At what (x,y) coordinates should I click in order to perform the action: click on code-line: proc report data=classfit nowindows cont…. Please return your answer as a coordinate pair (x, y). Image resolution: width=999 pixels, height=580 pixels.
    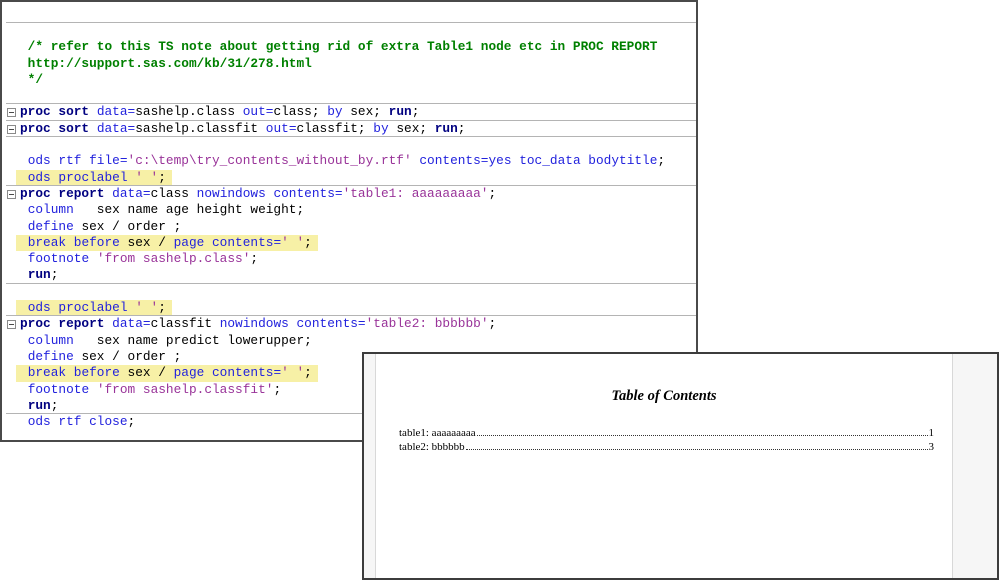
    Looking at the image, I should click on (351, 323).